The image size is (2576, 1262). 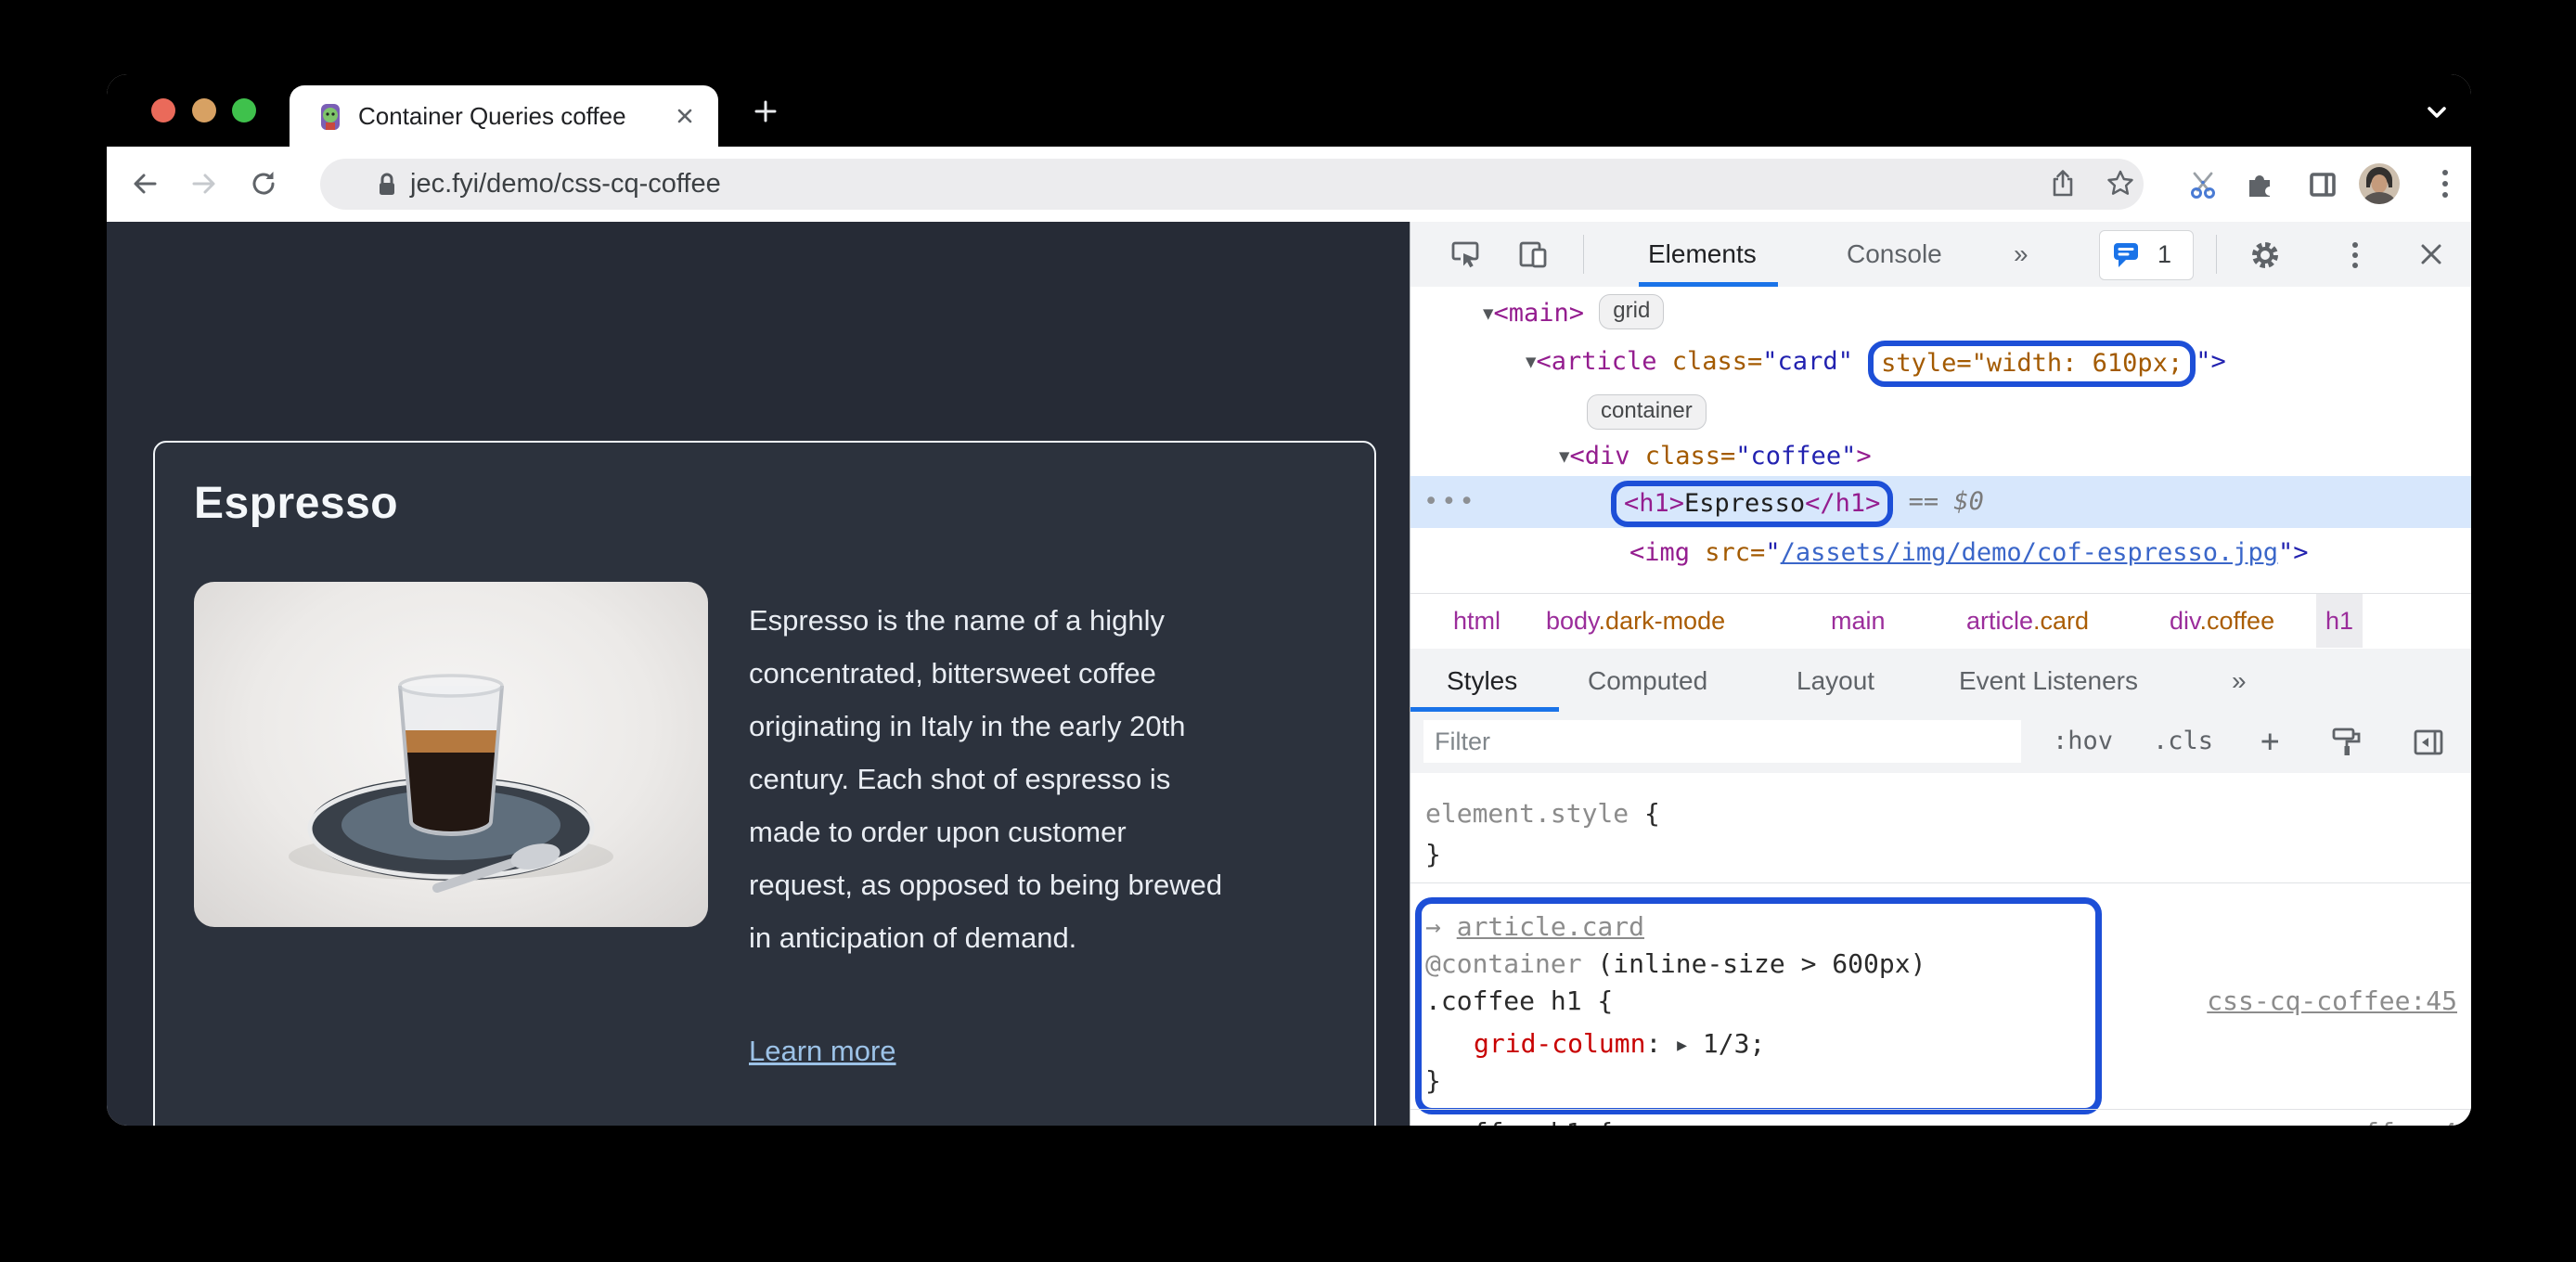 What do you see at coordinates (2346, 745) in the screenshot?
I see `paint-format-icon` at bounding box center [2346, 745].